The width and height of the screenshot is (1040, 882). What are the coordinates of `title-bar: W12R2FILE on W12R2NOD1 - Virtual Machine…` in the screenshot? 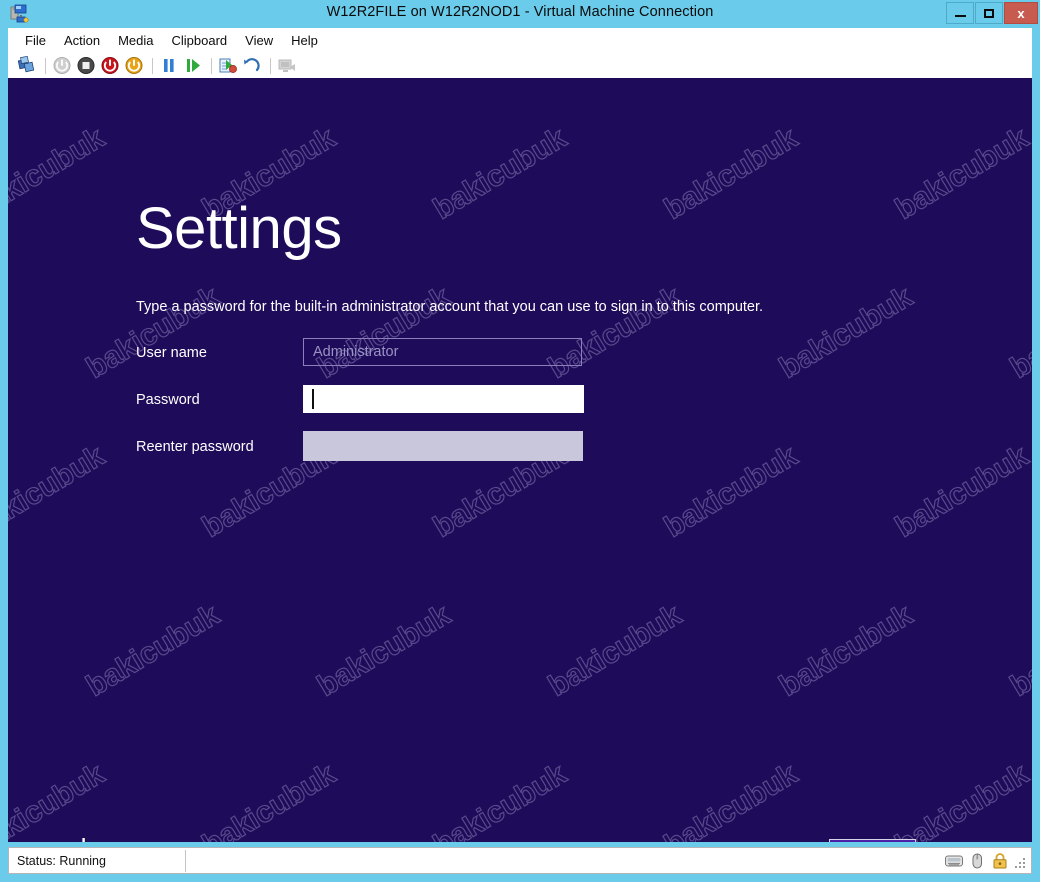 It's located at (520, 14).